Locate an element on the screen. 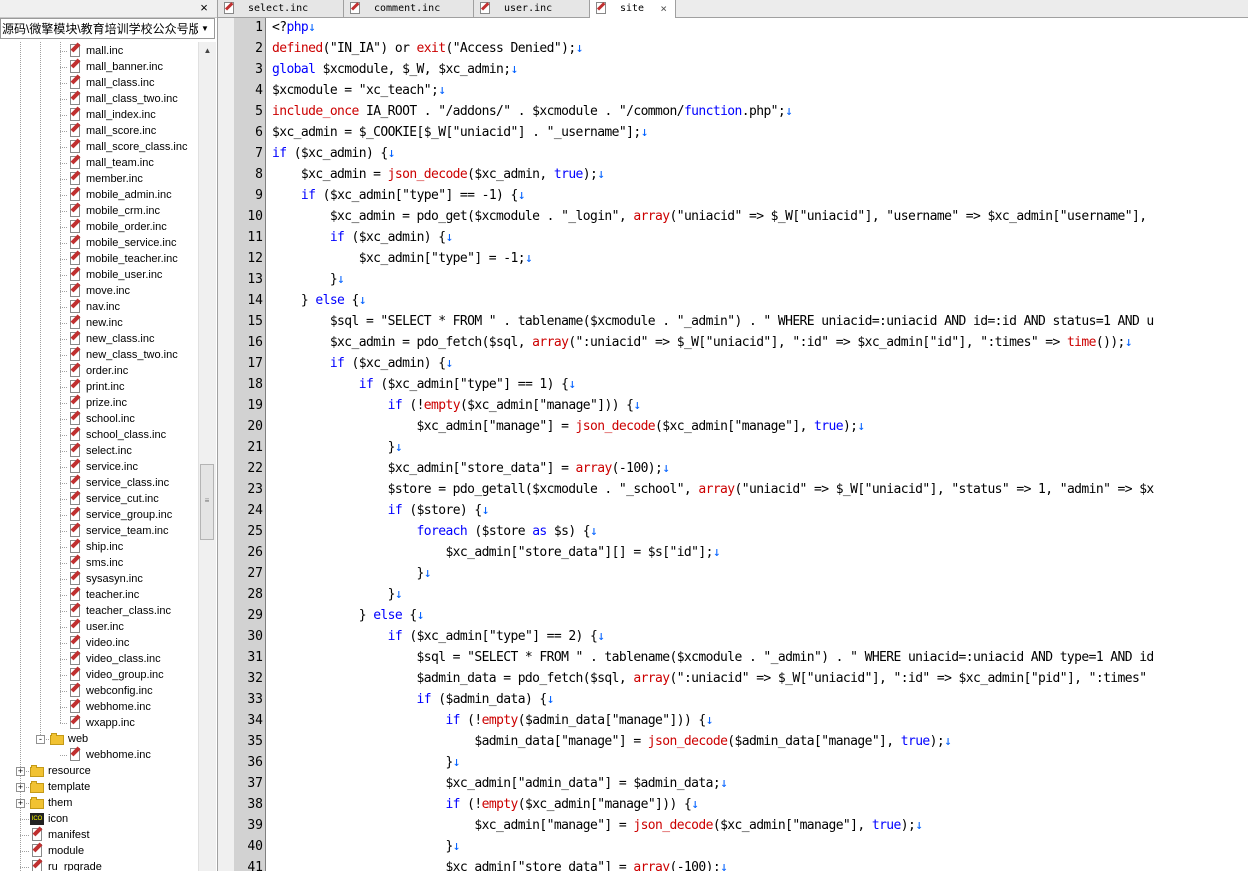  tree-item: mall_class_two.inc is located at coordinates (123, 99).